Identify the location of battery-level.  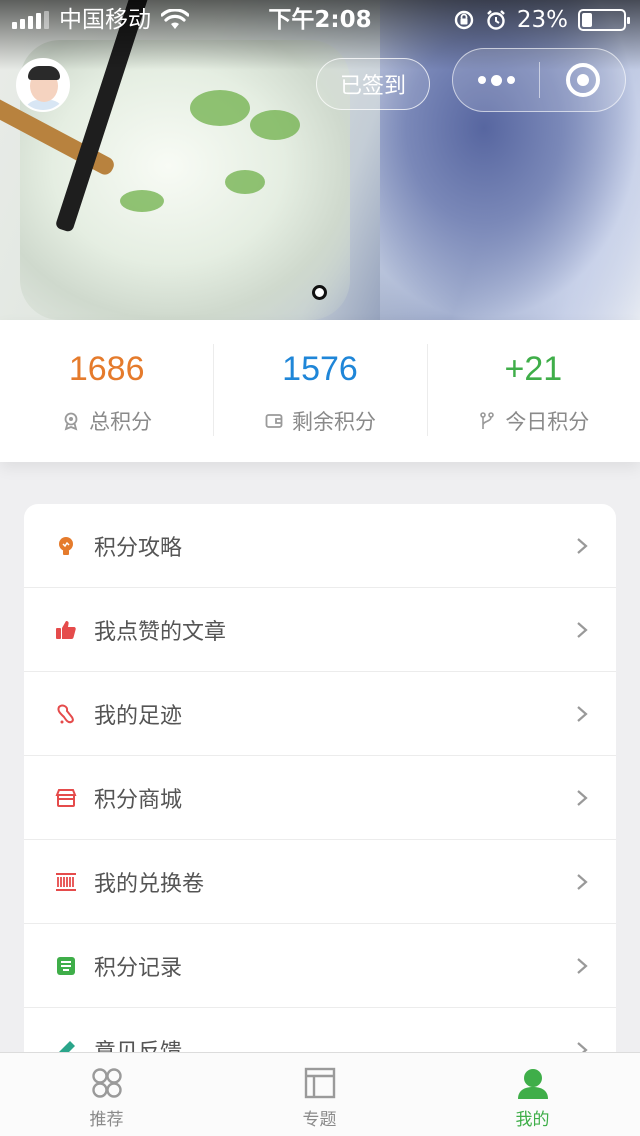
(587, 20).